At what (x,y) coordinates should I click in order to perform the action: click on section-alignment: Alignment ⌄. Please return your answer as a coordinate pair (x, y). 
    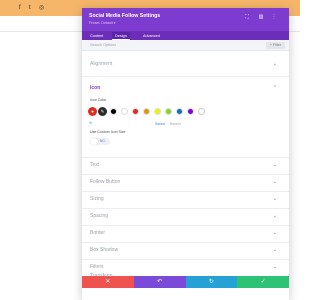
    Looking at the image, I should click on (185, 64).